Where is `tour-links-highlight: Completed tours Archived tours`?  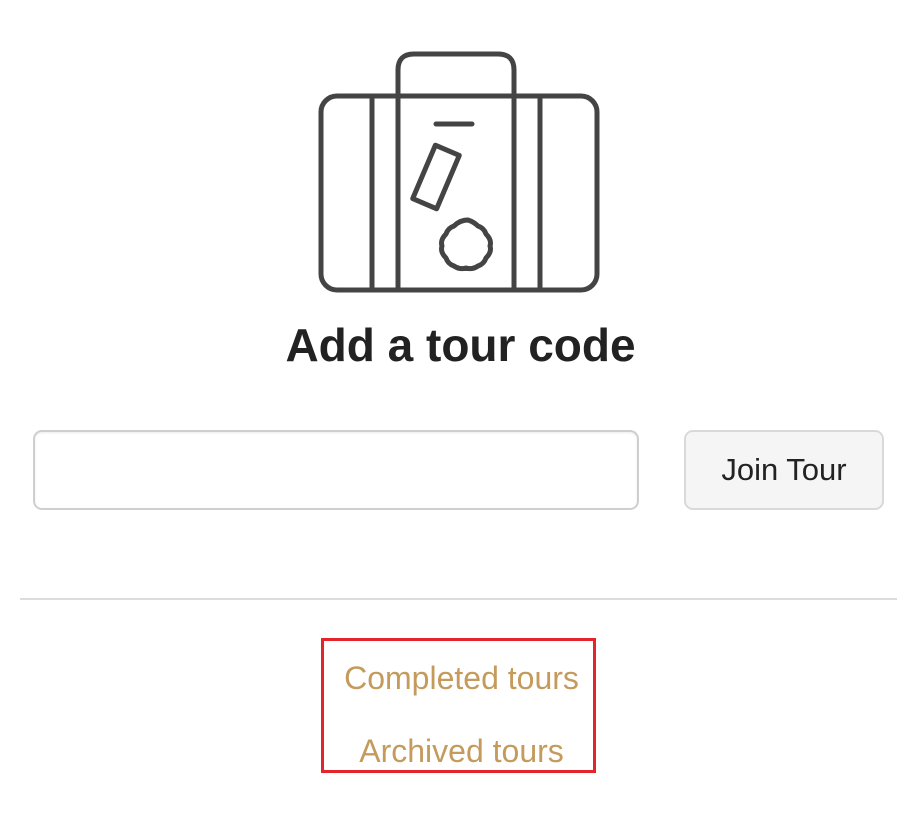
tour-links-highlight: Completed tours Archived tours is located at coordinates (458, 705).